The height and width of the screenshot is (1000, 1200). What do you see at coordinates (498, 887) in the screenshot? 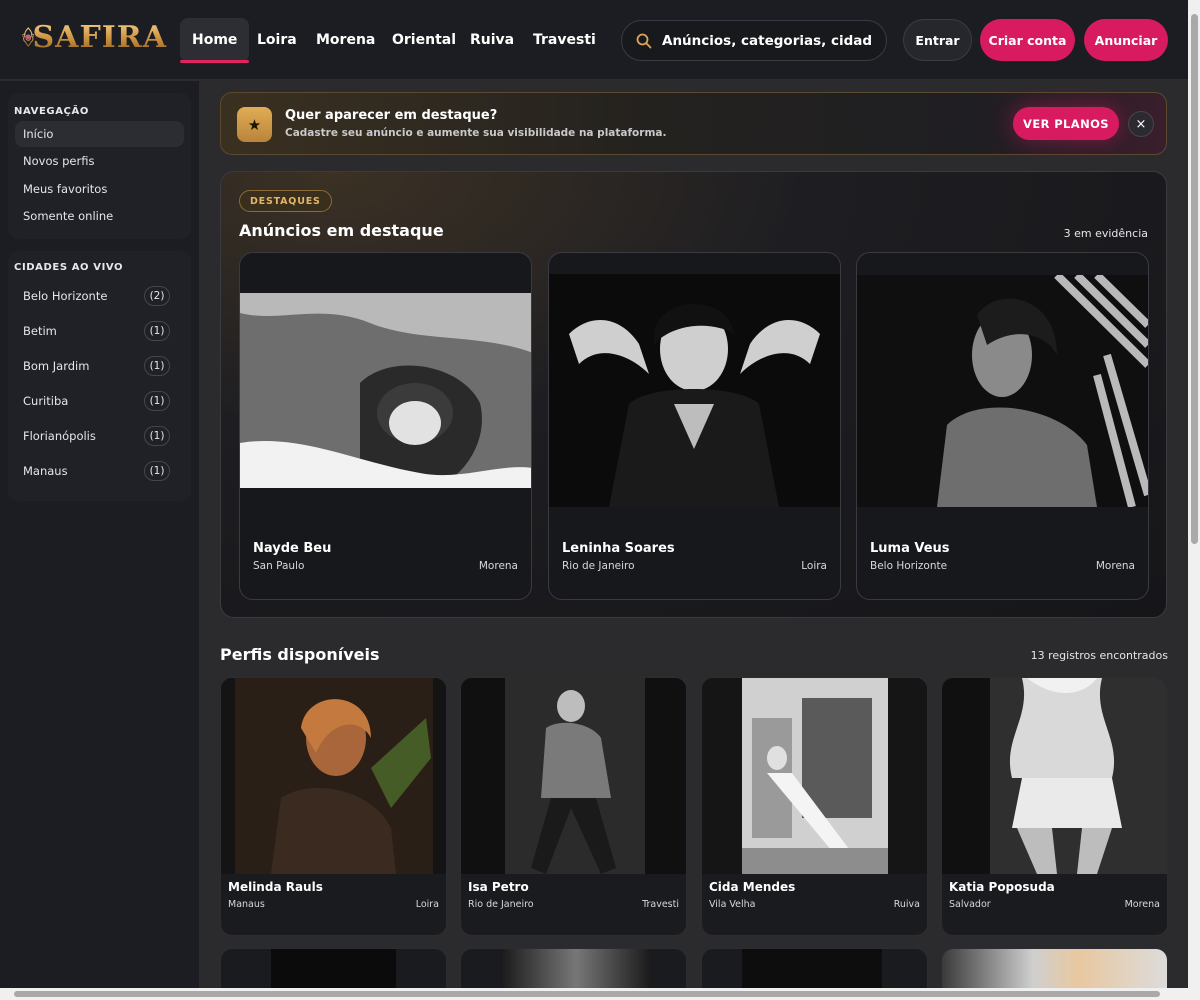
I see `profile-name: Isa Petro` at bounding box center [498, 887].